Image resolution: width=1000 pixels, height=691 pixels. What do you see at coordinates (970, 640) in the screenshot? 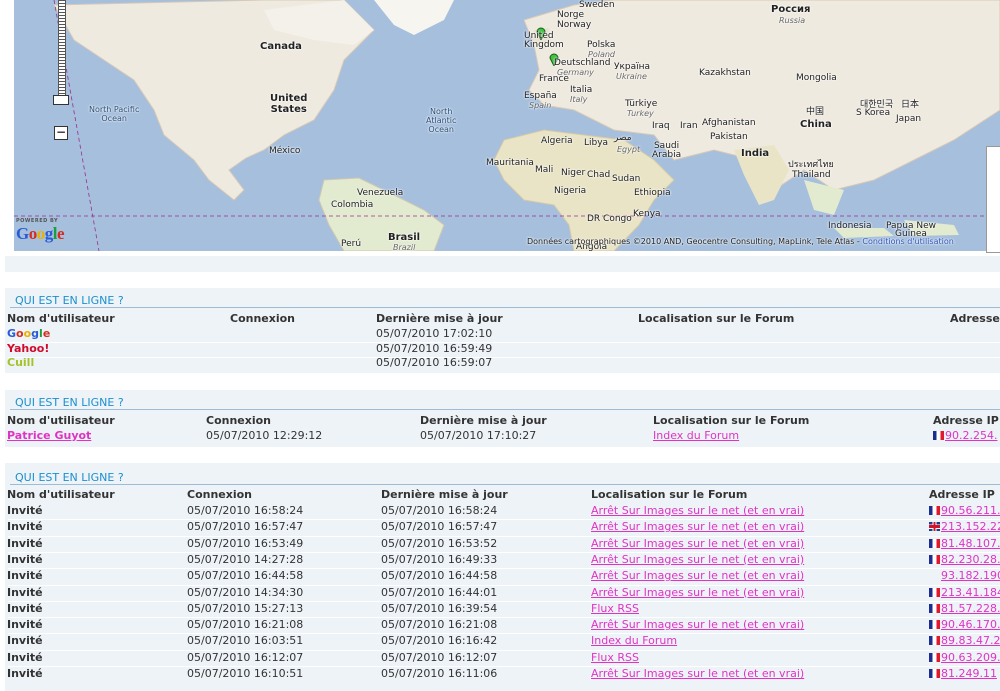
I see `ip-address-link: 89.83.47.2` at bounding box center [970, 640].